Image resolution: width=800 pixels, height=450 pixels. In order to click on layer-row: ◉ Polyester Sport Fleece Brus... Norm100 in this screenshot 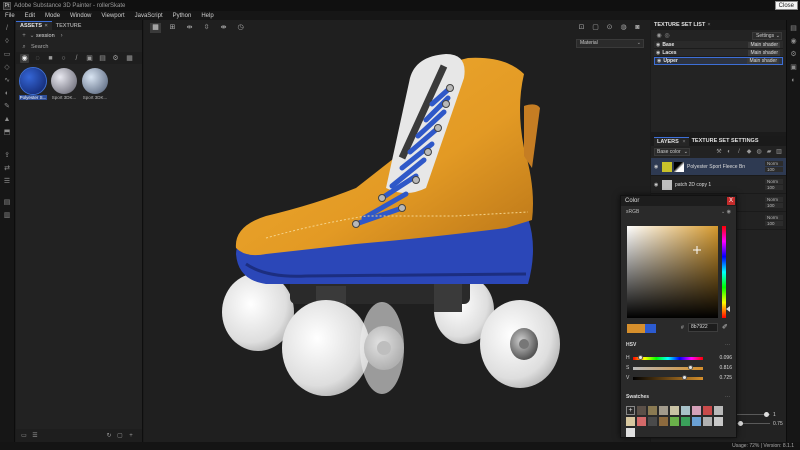, I will do `click(718, 167)`.